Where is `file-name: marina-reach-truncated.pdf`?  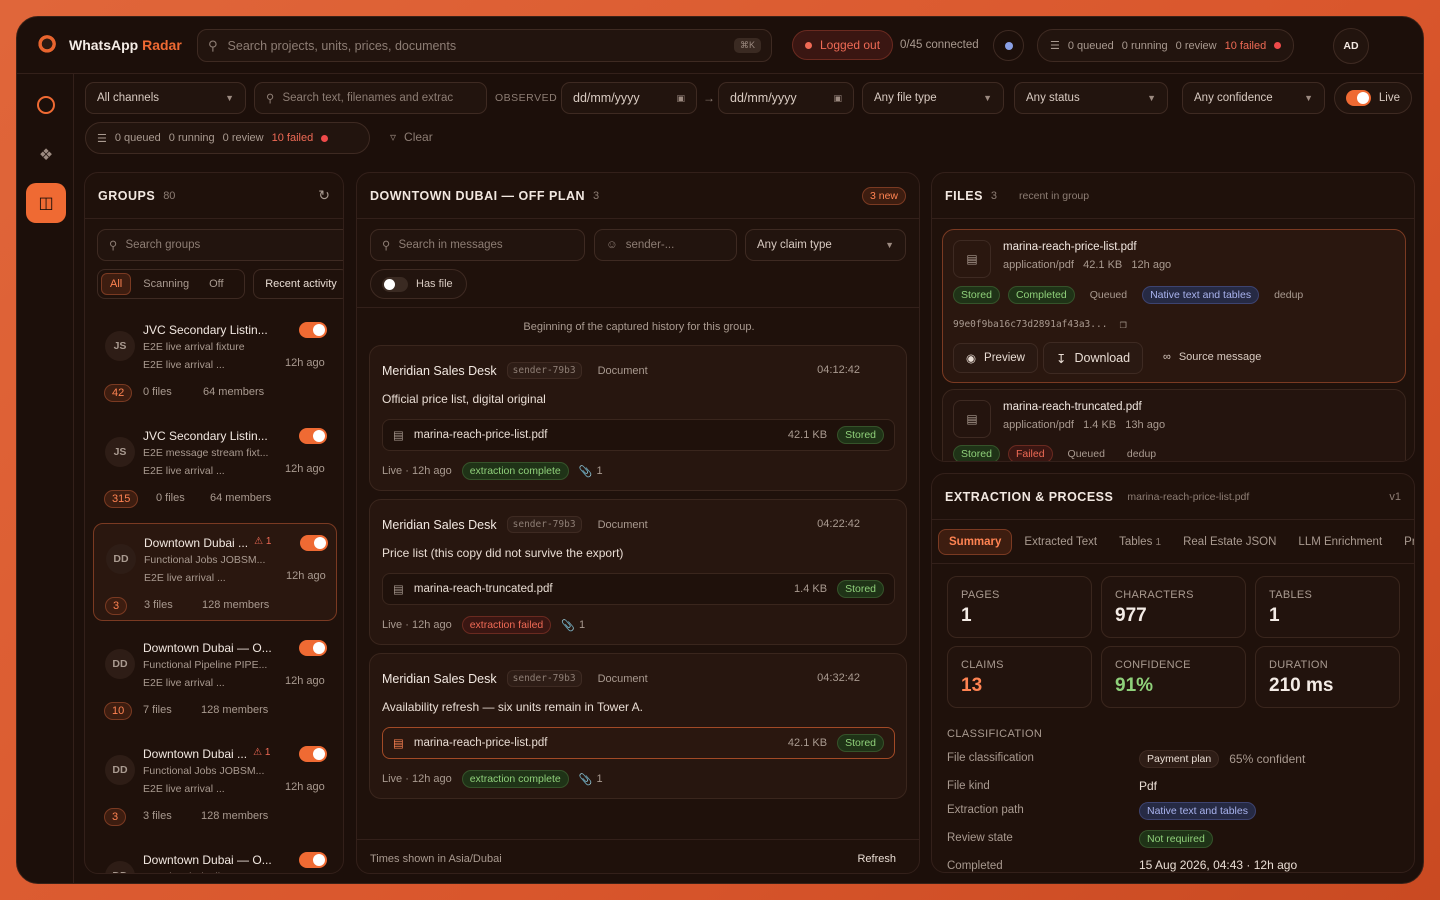 file-name: marina-reach-truncated.pdf is located at coordinates (1072, 407).